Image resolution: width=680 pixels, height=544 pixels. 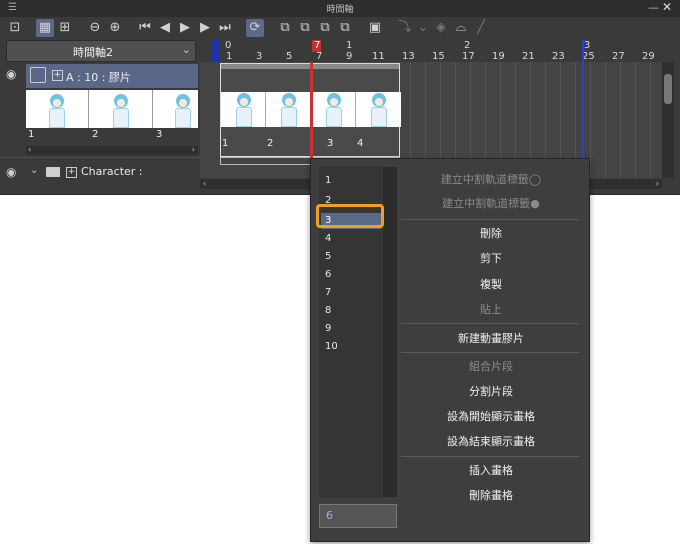 I want to click on minimize-icon: —, so click(x=653, y=7).